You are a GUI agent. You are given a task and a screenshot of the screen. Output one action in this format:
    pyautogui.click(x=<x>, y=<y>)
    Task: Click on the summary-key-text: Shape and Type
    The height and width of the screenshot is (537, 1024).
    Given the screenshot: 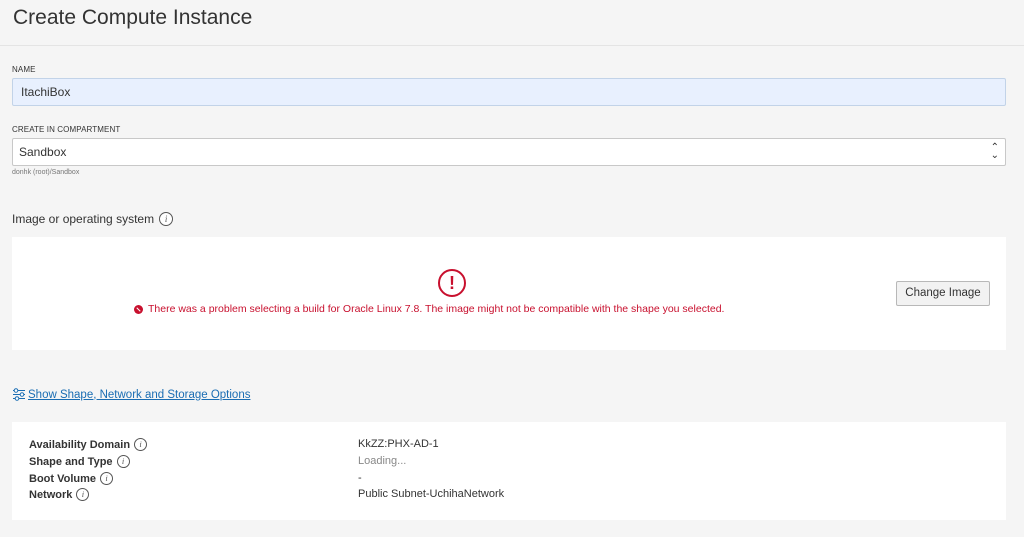 What is the action you would take?
    pyautogui.click(x=71, y=461)
    